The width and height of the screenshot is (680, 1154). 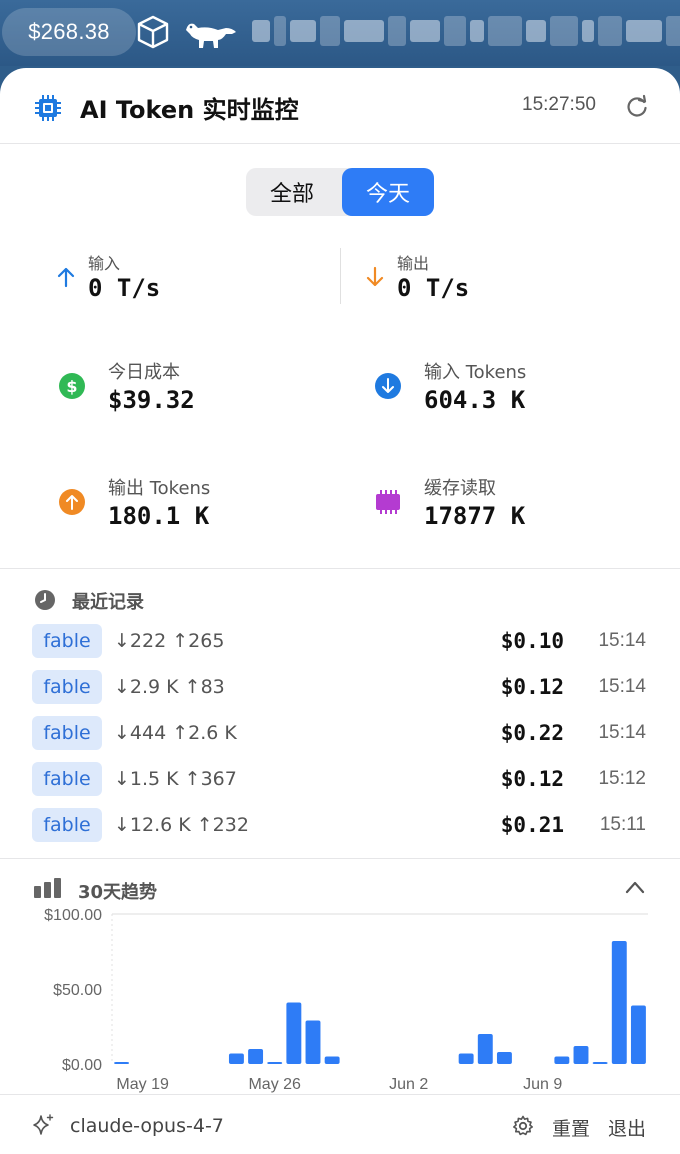 I want to click on input-tokens-value: 604.3 K, so click(x=475, y=400).